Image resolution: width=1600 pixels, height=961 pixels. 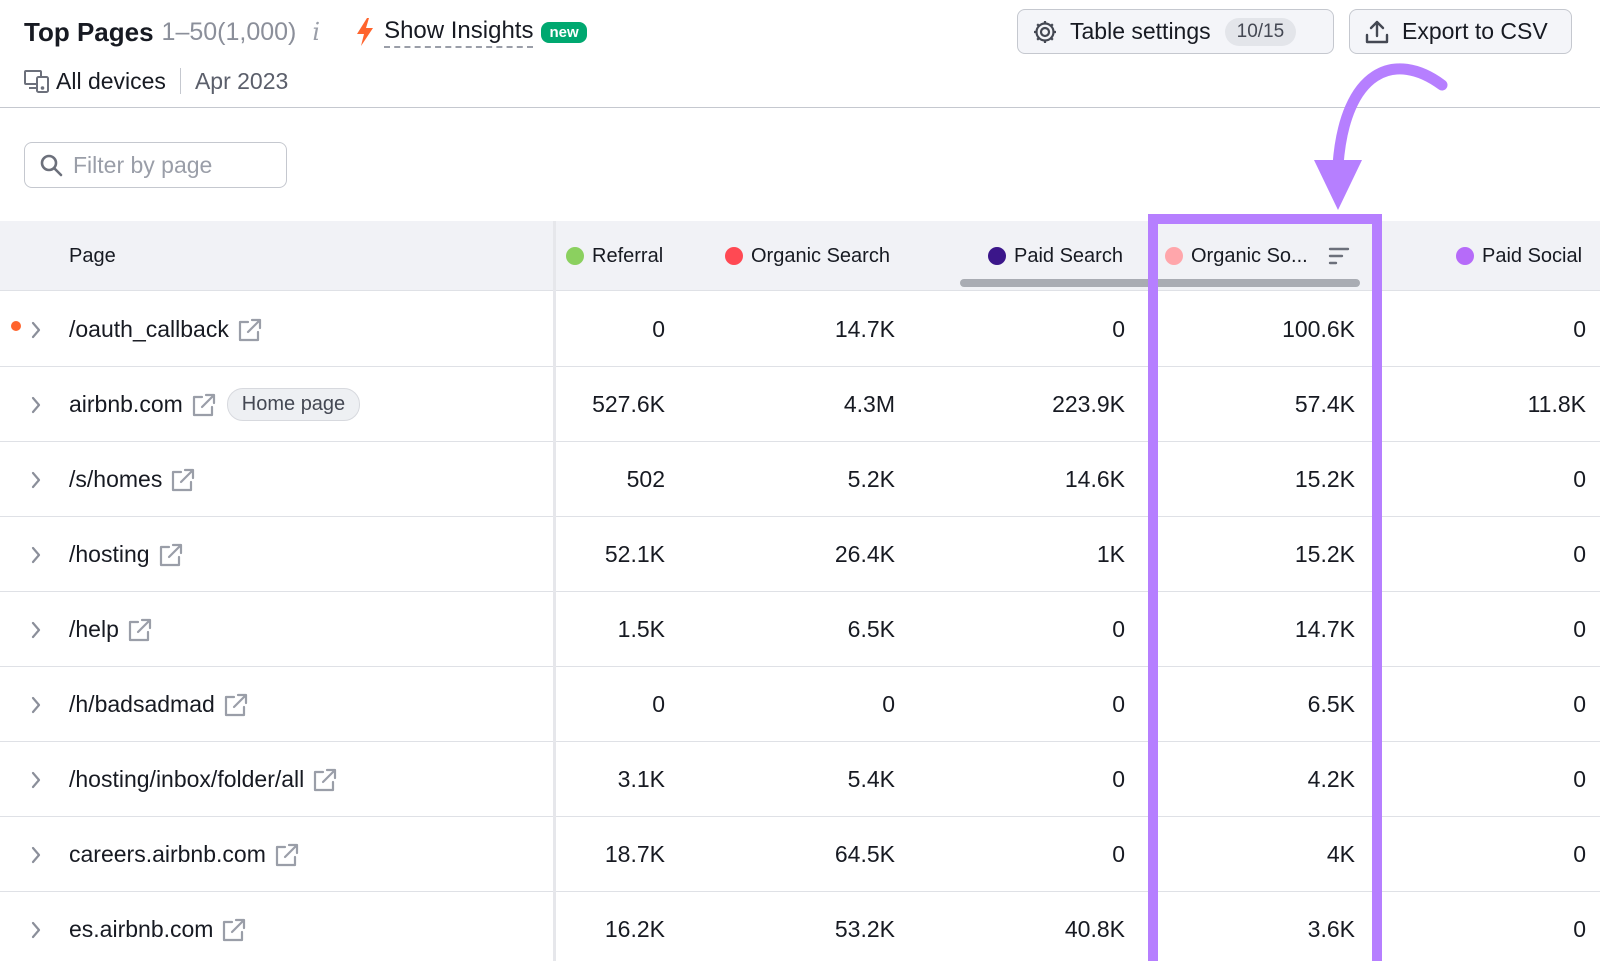 I want to click on organic-search-dot, so click(x=734, y=256).